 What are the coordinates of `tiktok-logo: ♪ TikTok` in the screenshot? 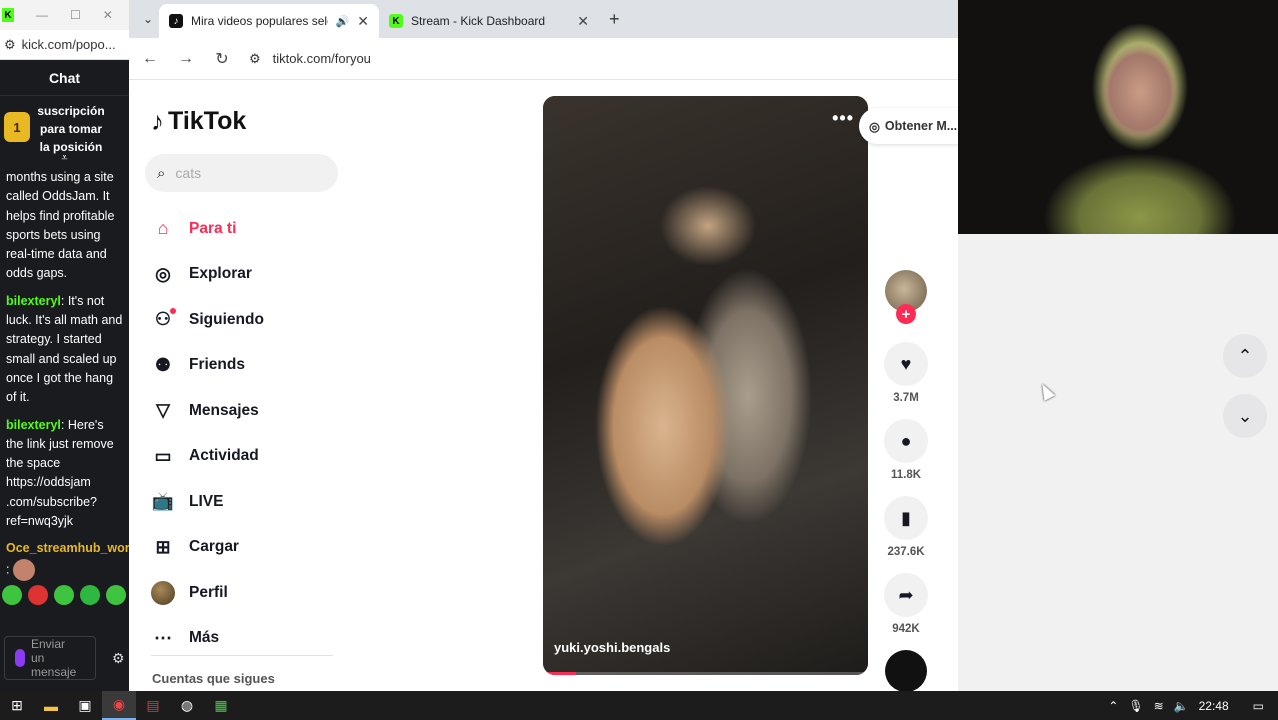 It's located at (198, 121).